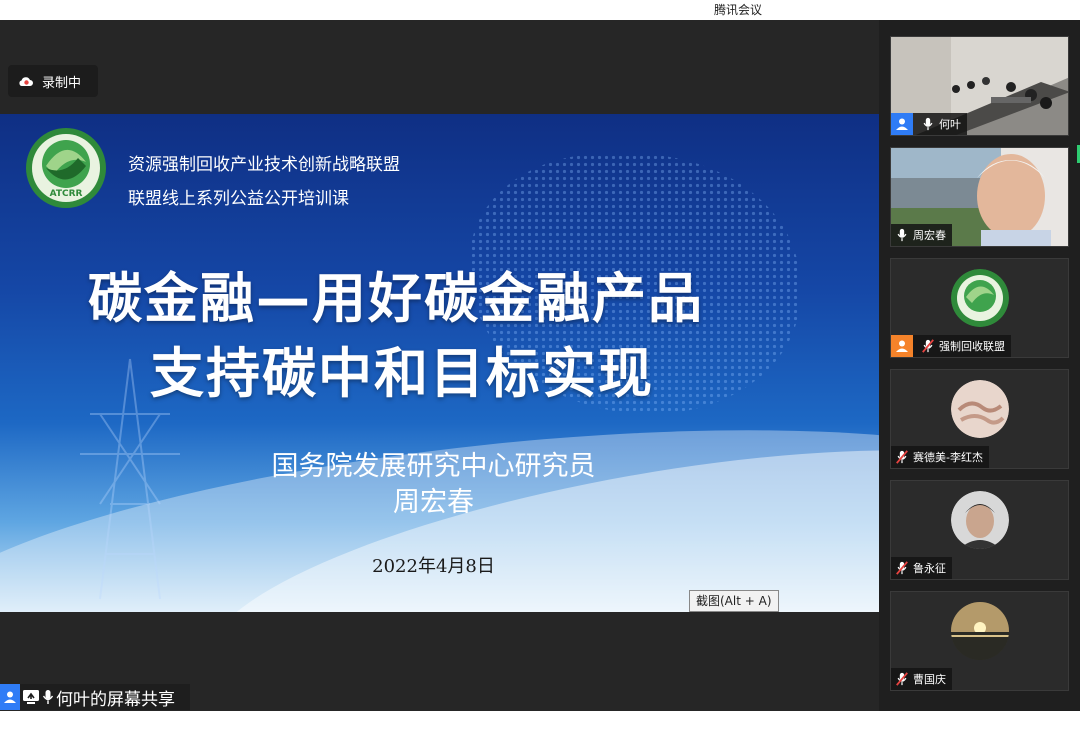  I want to click on slide-author-title: 国务院发展研究中心研究员, so click(433, 466).